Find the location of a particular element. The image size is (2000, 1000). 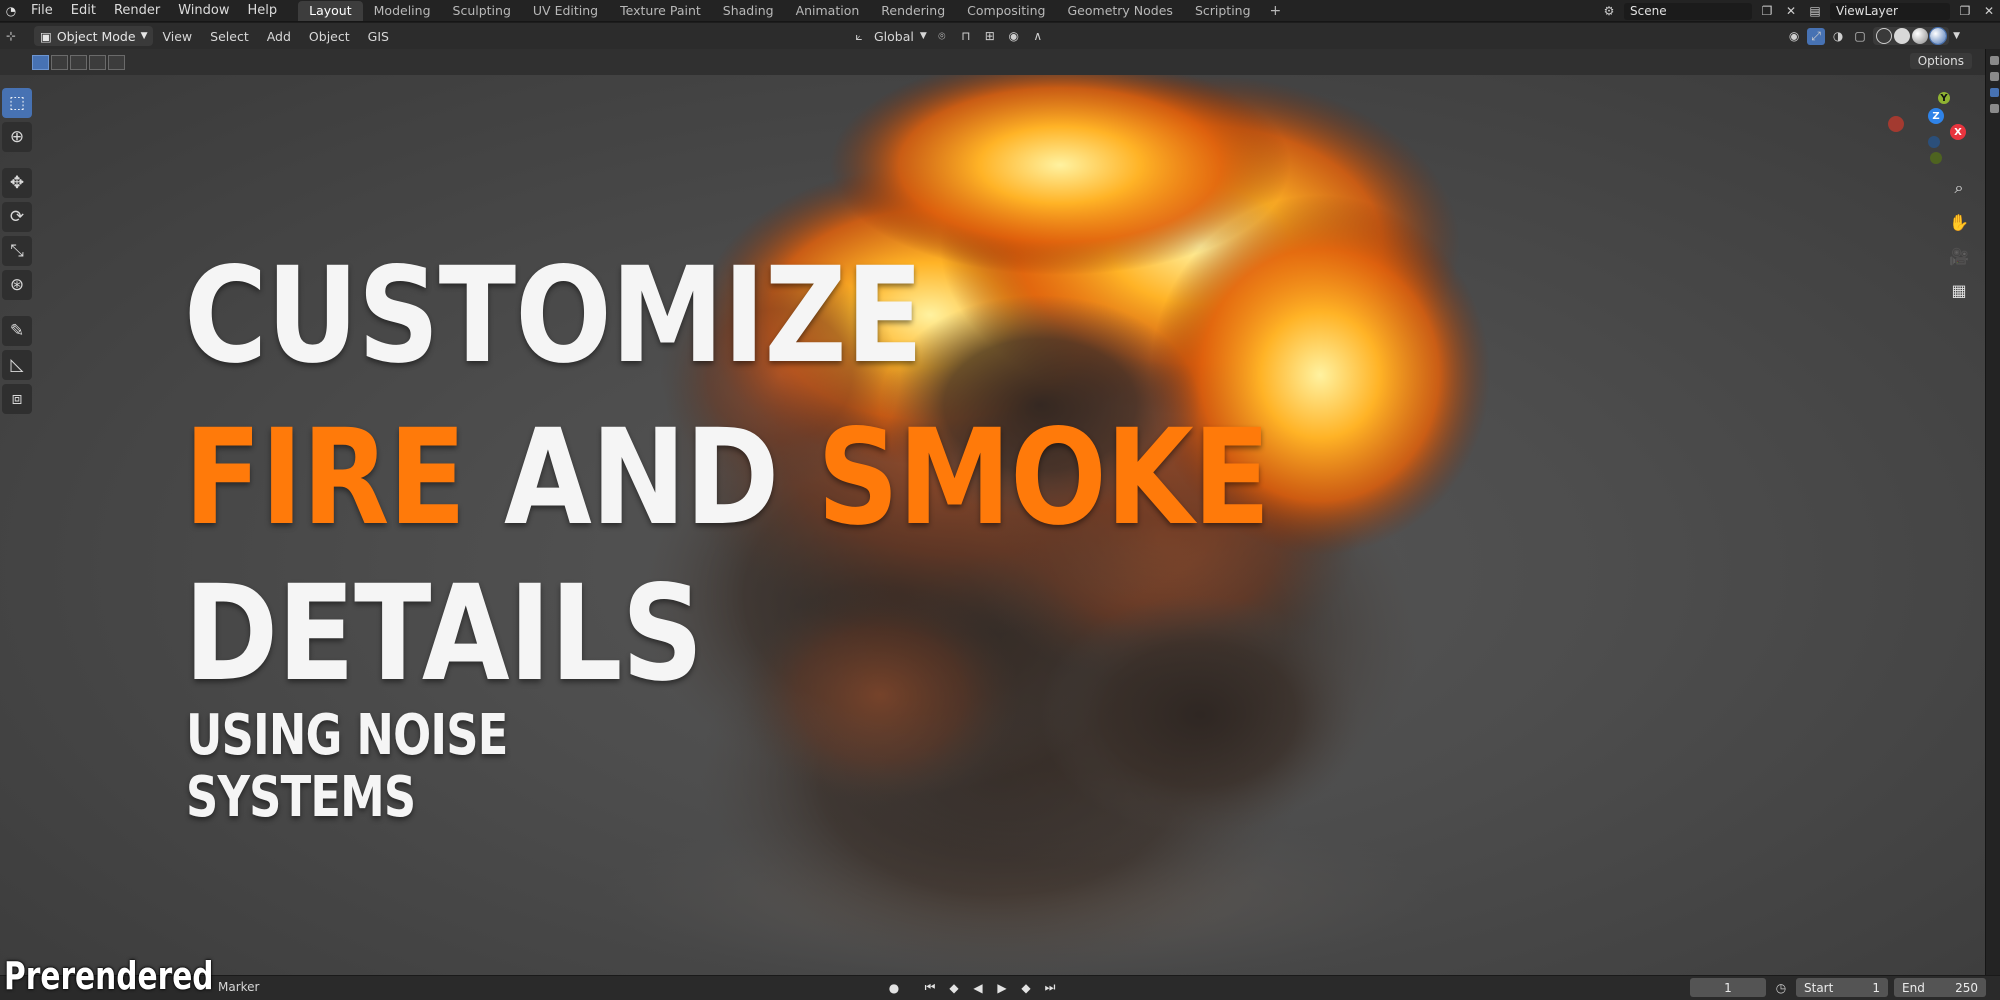

frame-range-controls: 1 ◷ Start 1 End 250 is located at coordinates (1838, 987).